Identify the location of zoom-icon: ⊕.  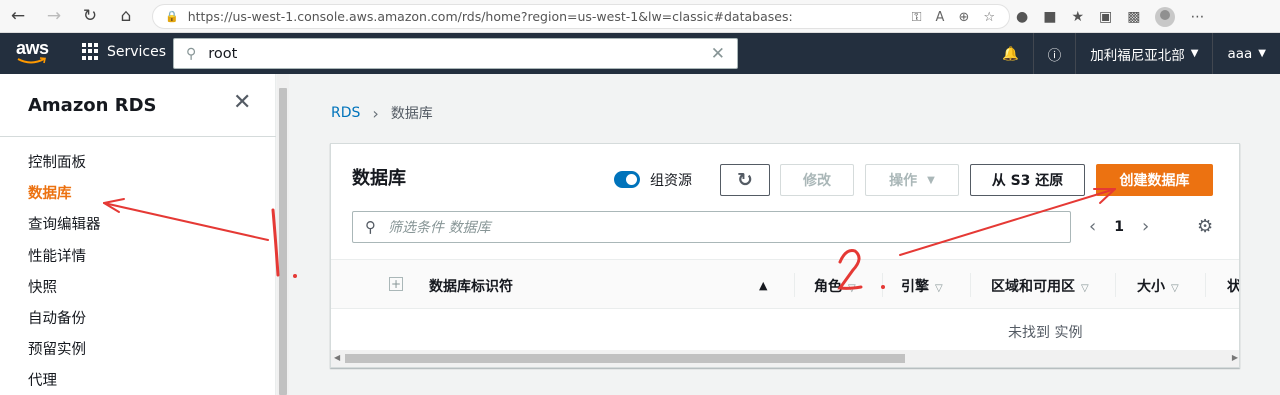
(963, 17).